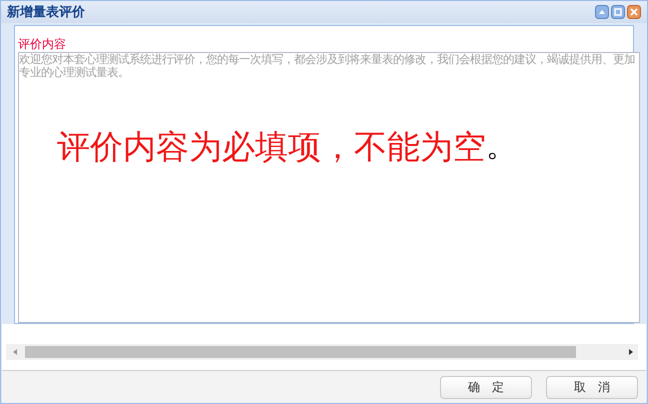 The width and height of the screenshot is (648, 404). Describe the element at coordinates (602, 12) in the screenshot. I see `collapse-icon` at that location.